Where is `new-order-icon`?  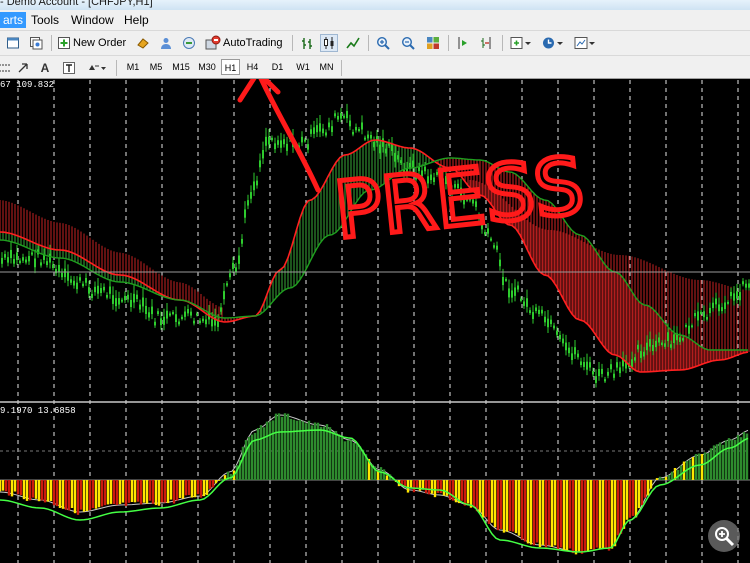 new-order-icon is located at coordinates (64, 43).